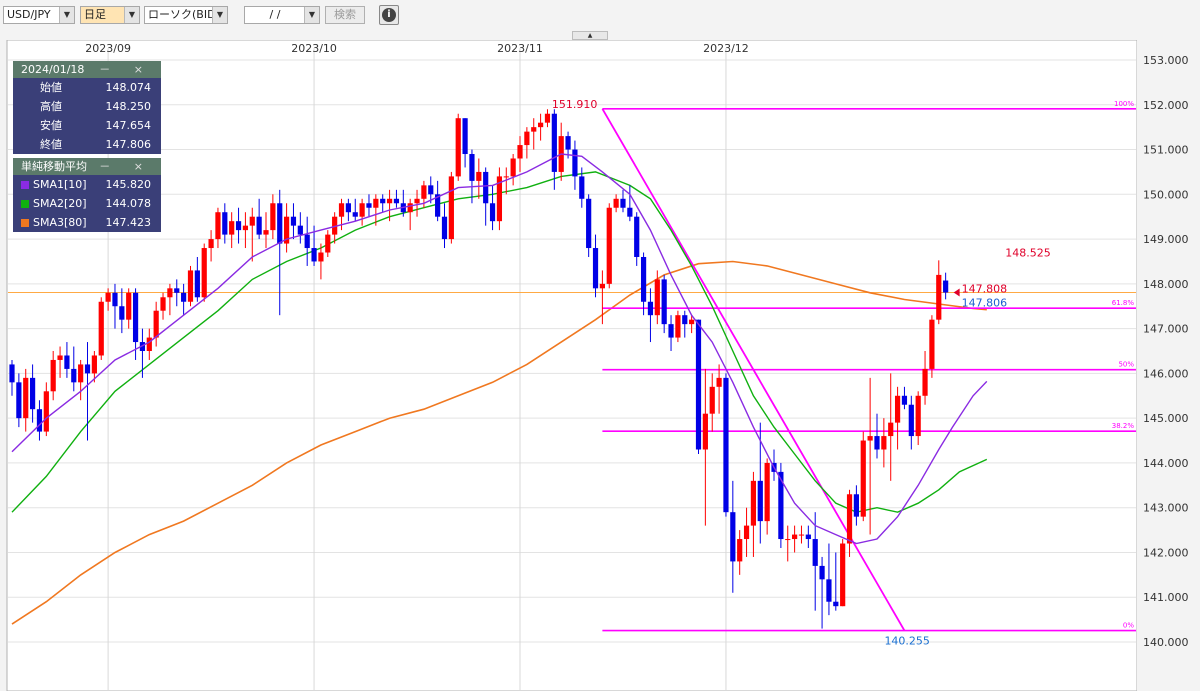  What do you see at coordinates (1126, 365) in the screenshot?
I see `fib-level-label: 50%` at bounding box center [1126, 365].